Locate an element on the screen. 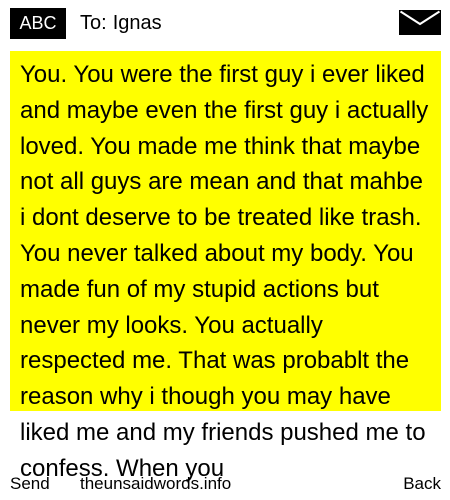  compose-header: ABC To: Ignas is located at coordinates (225, 23).